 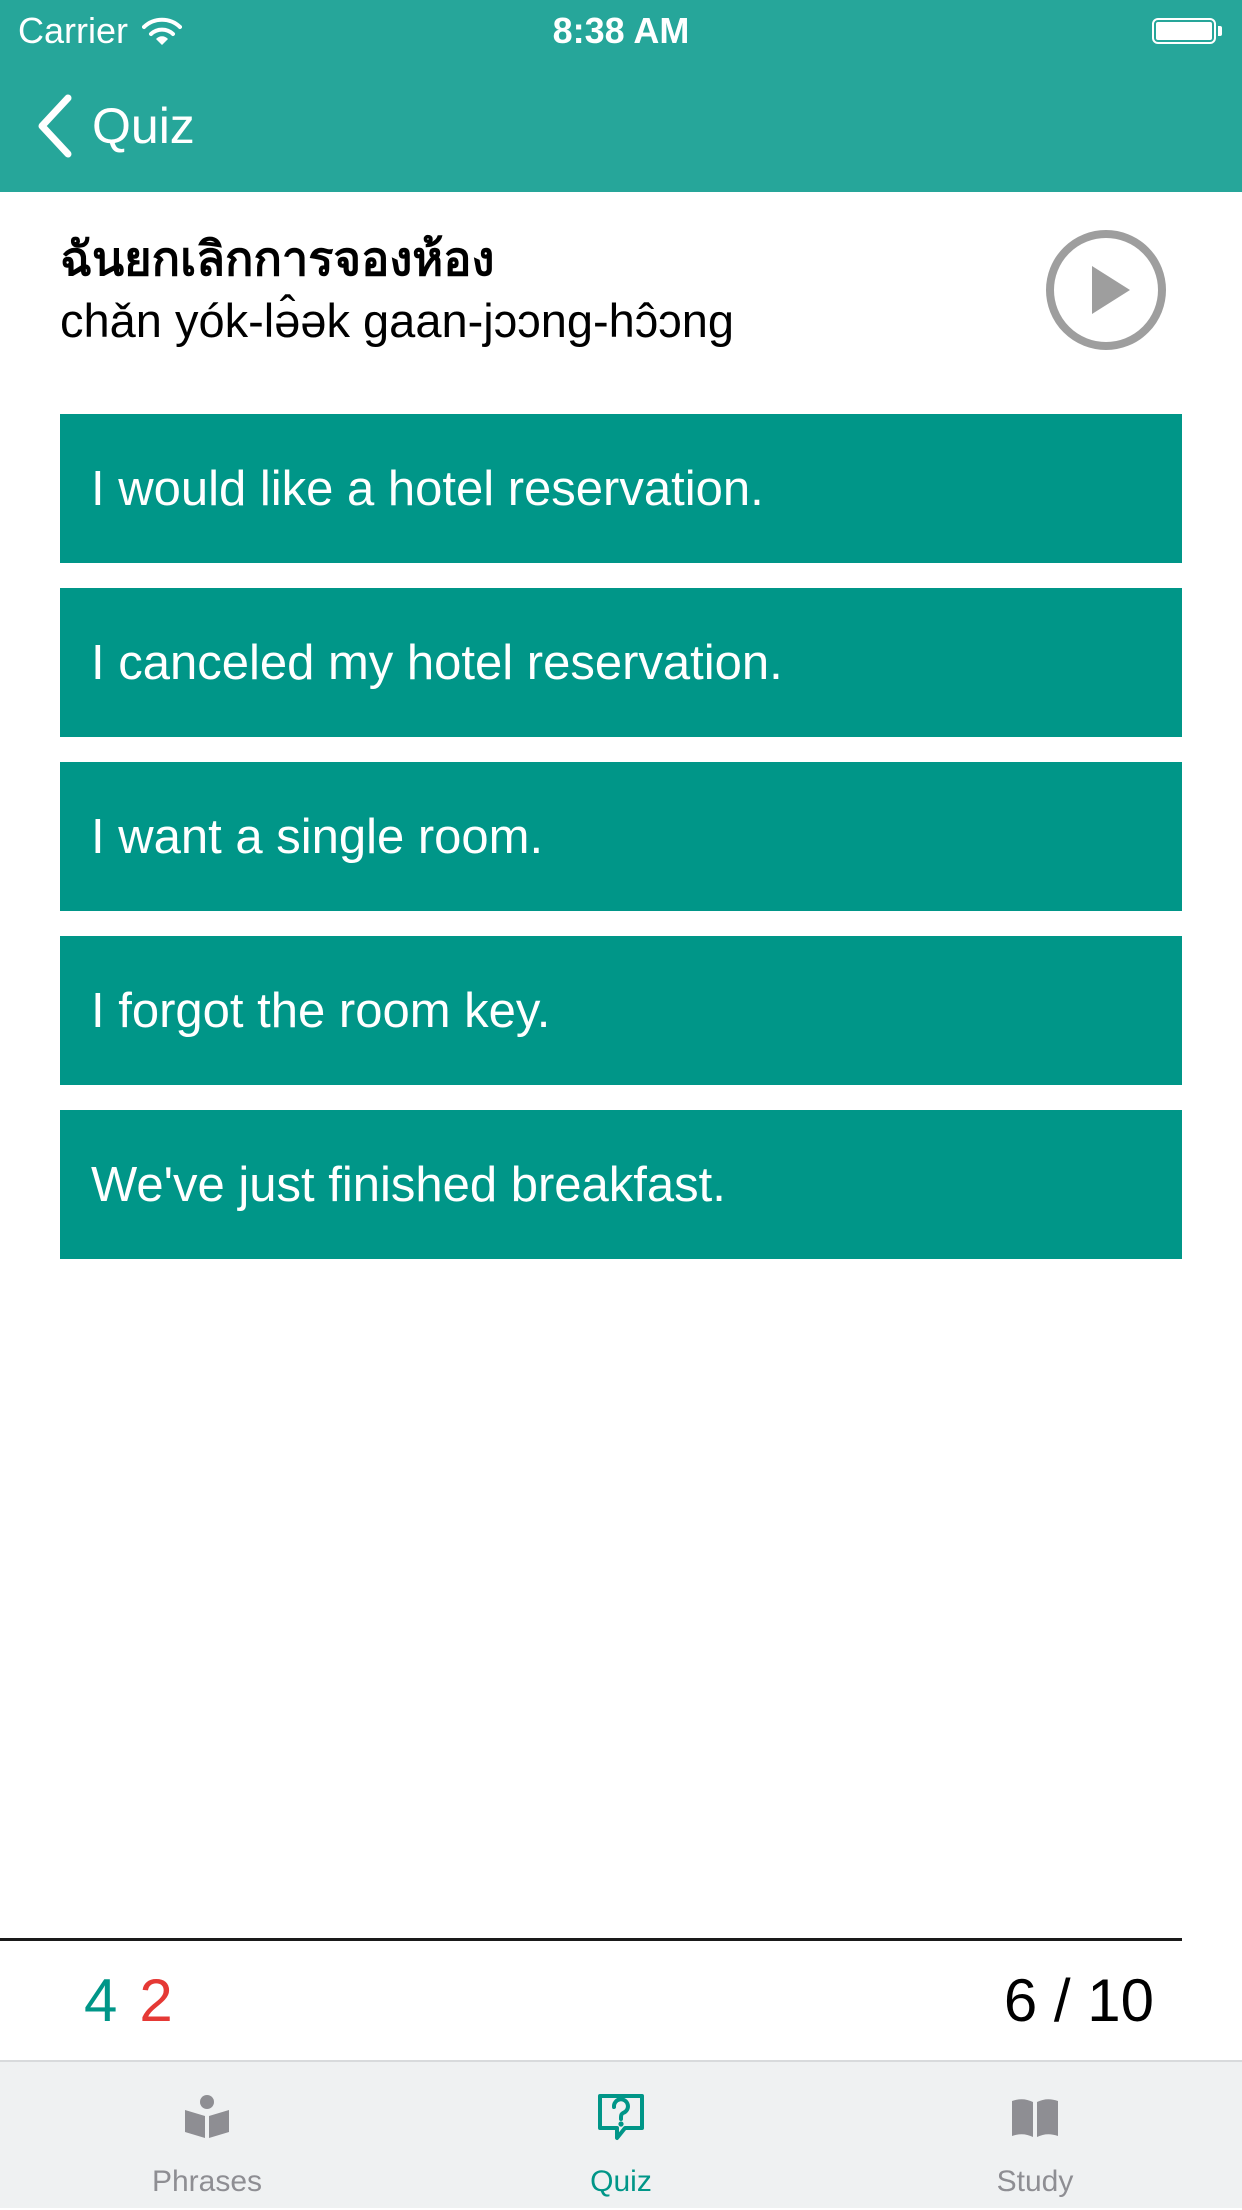 What do you see at coordinates (397, 320) in the screenshot?
I see `prompt-transliteration: chǎn yók-lə̂ək gaan-jɔɔng-hɔ̂ɔng` at bounding box center [397, 320].